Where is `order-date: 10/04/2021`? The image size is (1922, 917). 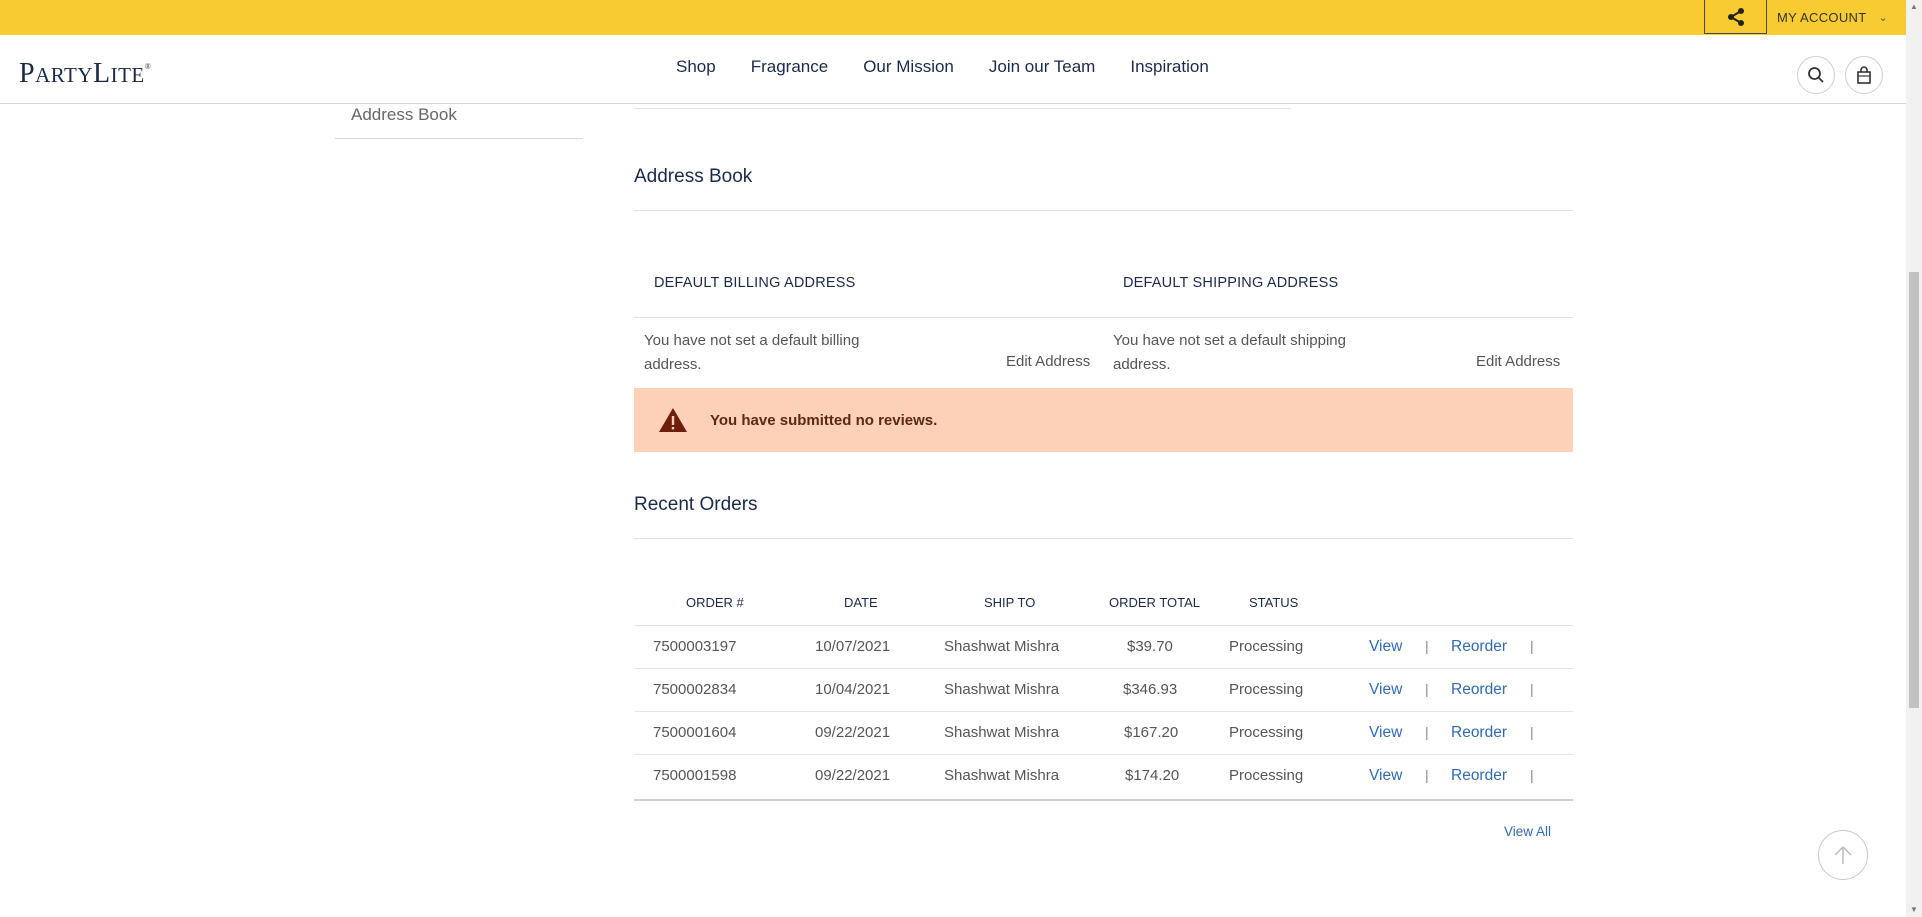 order-date: 10/04/2021 is located at coordinates (853, 689).